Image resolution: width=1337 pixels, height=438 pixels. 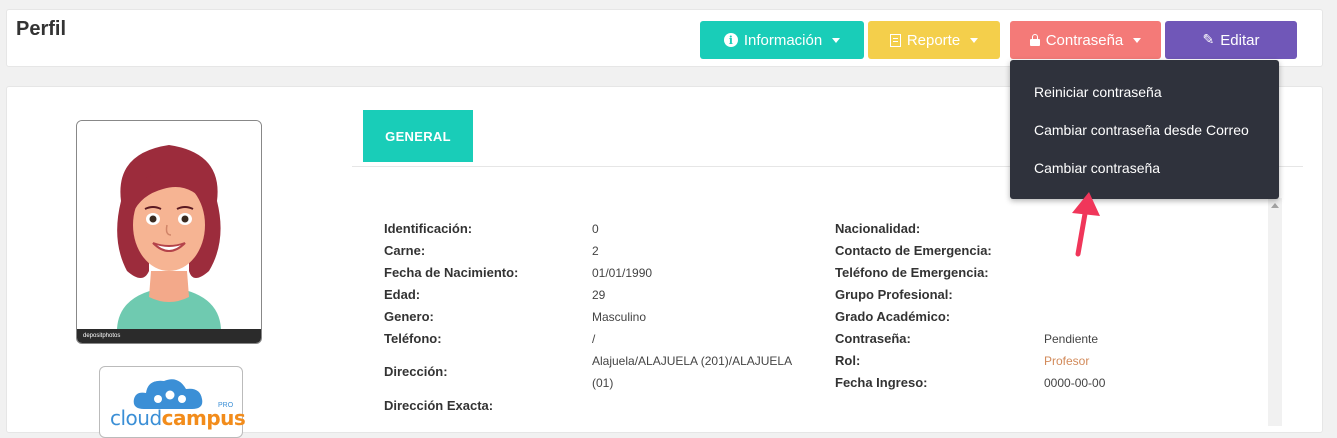 I want to click on label-fecha-ingreso: Fecha Ingreso:, so click(x=881, y=382).